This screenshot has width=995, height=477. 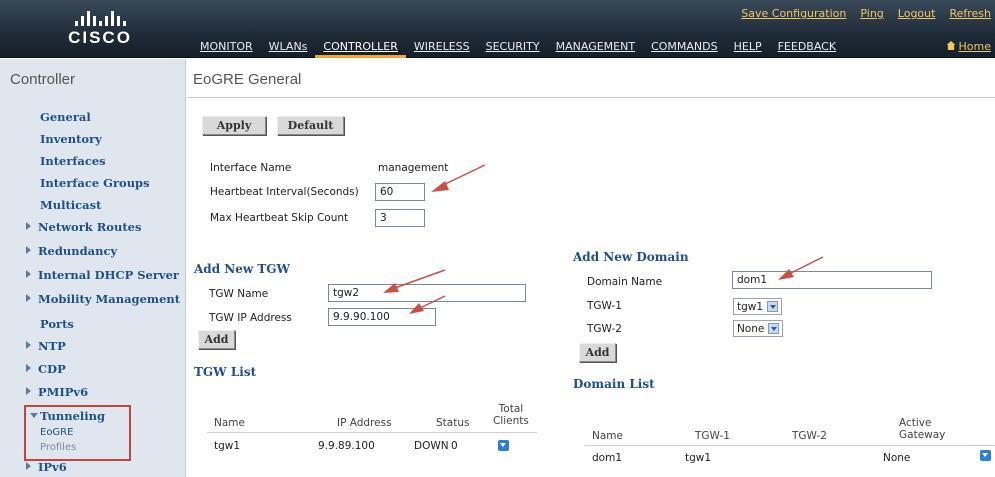 What do you see at coordinates (52, 346) in the screenshot?
I see `sidebar-item-label: NTP` at bounding box center [52, 346].